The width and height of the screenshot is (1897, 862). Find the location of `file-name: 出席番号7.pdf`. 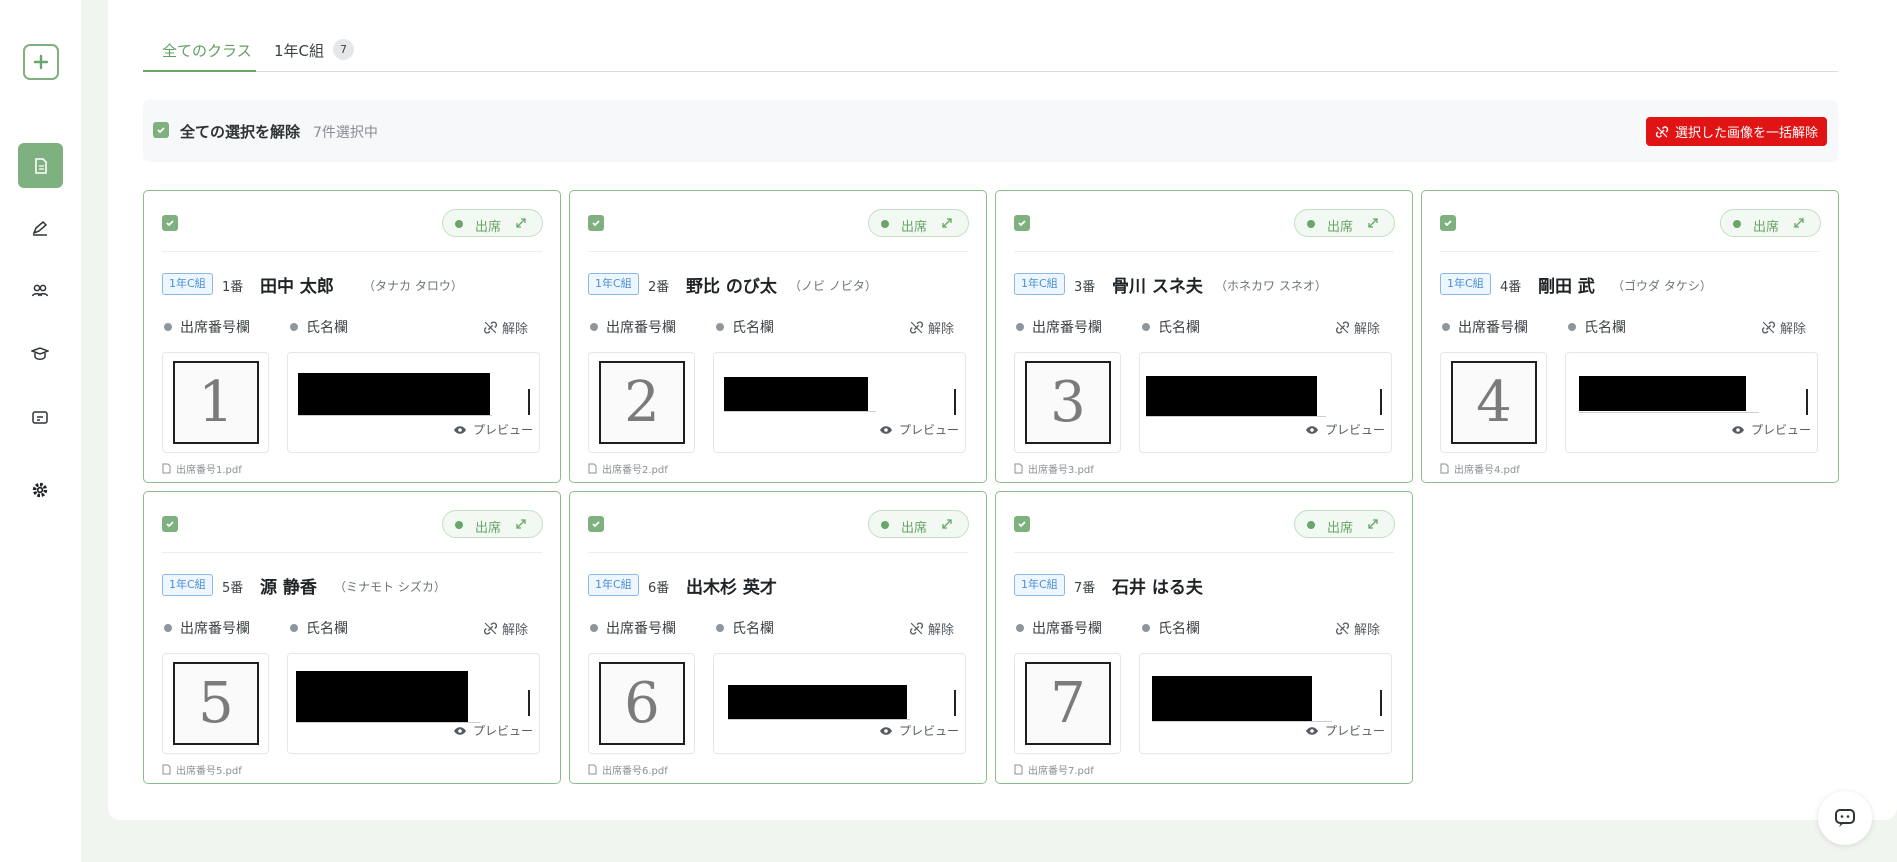

file-name: 出席番号7.pdf is located at coordinates (1054, 769).